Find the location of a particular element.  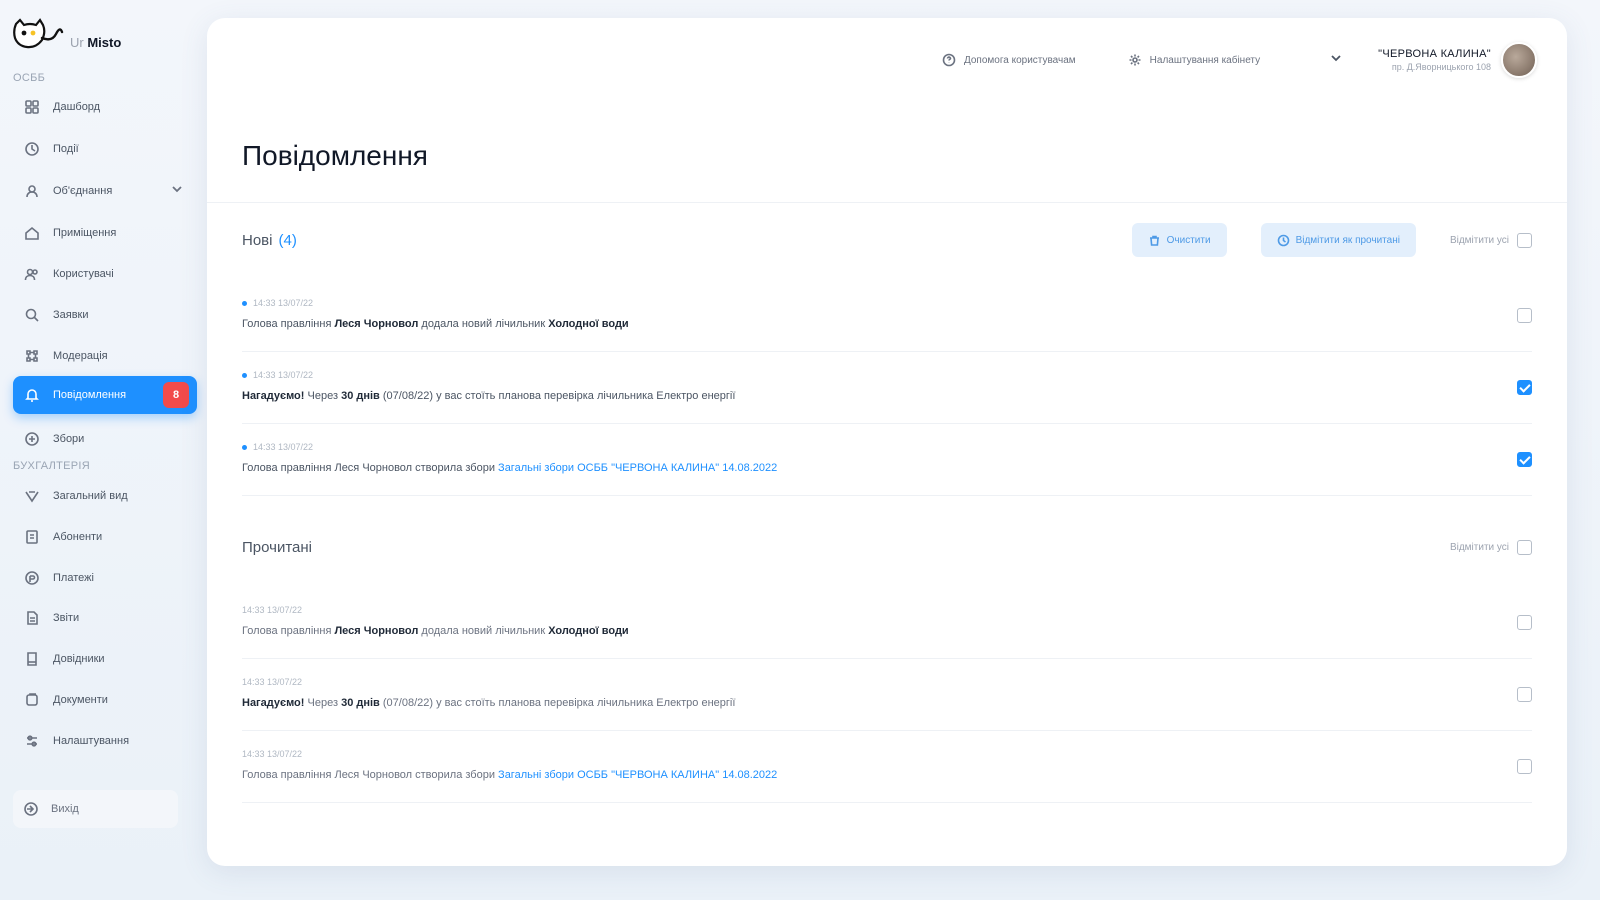

sidebar-item-meetings: Збори is located at coordinates (105, 439).